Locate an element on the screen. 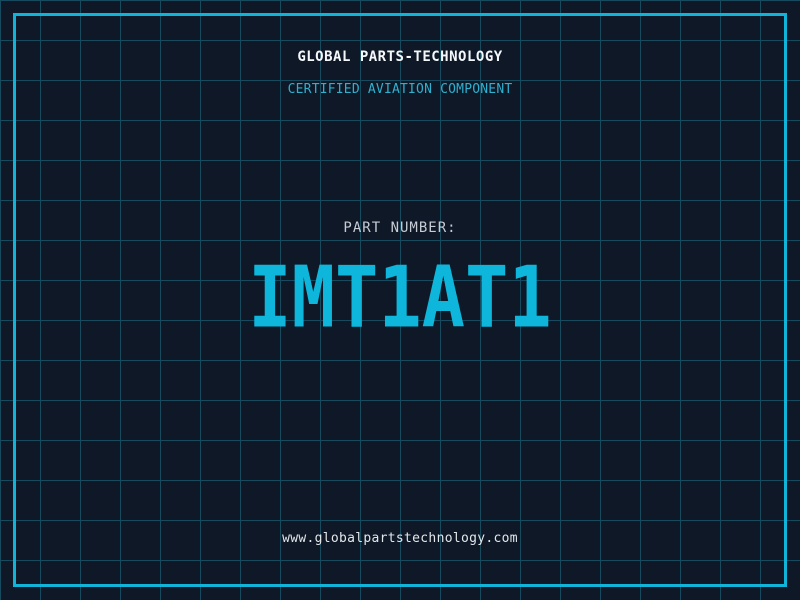 This screenshot has height=600, width=800. certification-tagline: CERTIFIED AVIATION COMPONENT is located at coordinates (400, 89).